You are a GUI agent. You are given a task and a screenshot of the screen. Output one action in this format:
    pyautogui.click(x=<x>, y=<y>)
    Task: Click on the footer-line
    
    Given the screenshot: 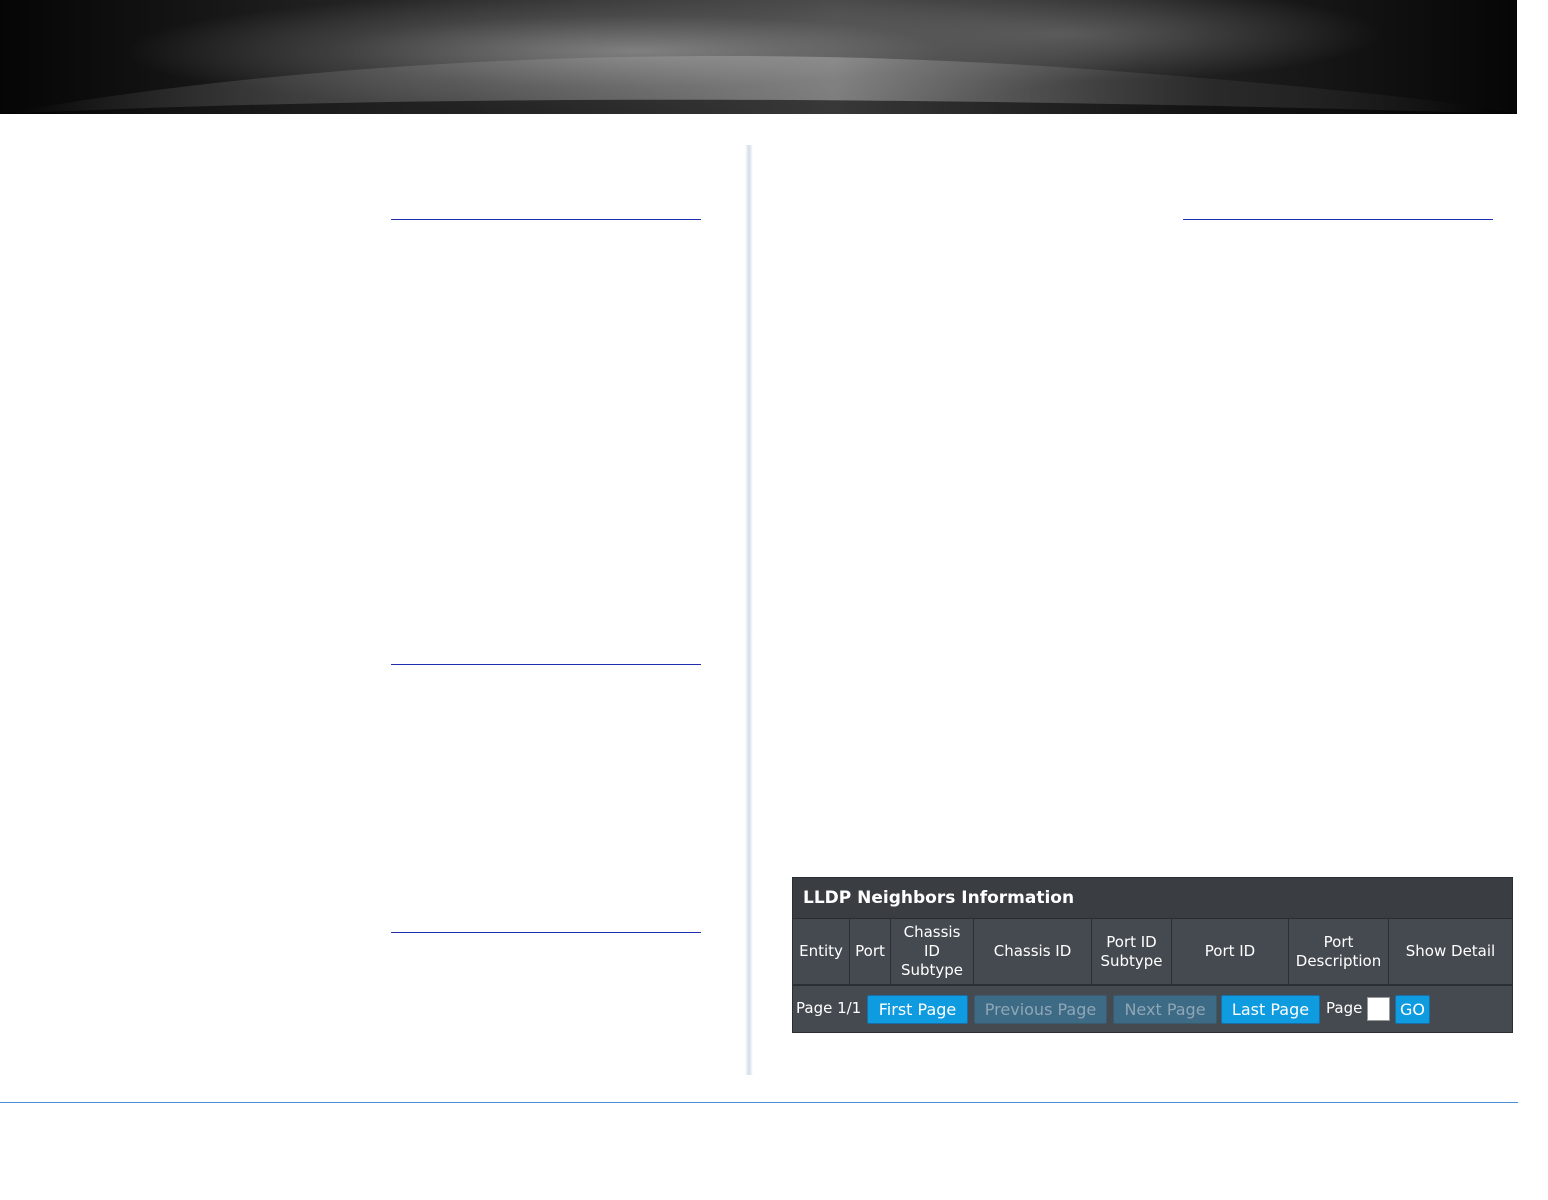 What is the action you would take?
    pyautogui.click(x=759, y=1102)
    